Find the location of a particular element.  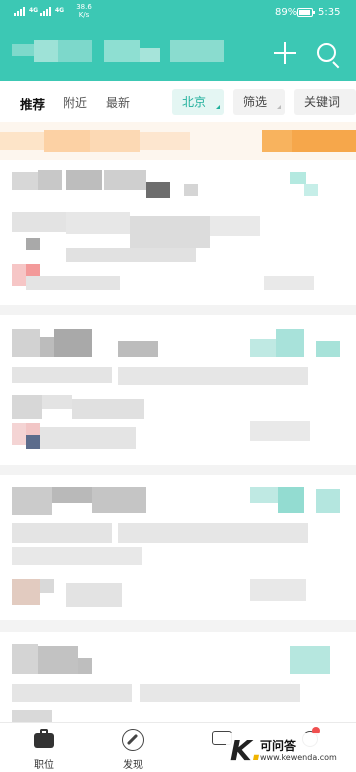

promo-banner is located at coordinates (178, 141).